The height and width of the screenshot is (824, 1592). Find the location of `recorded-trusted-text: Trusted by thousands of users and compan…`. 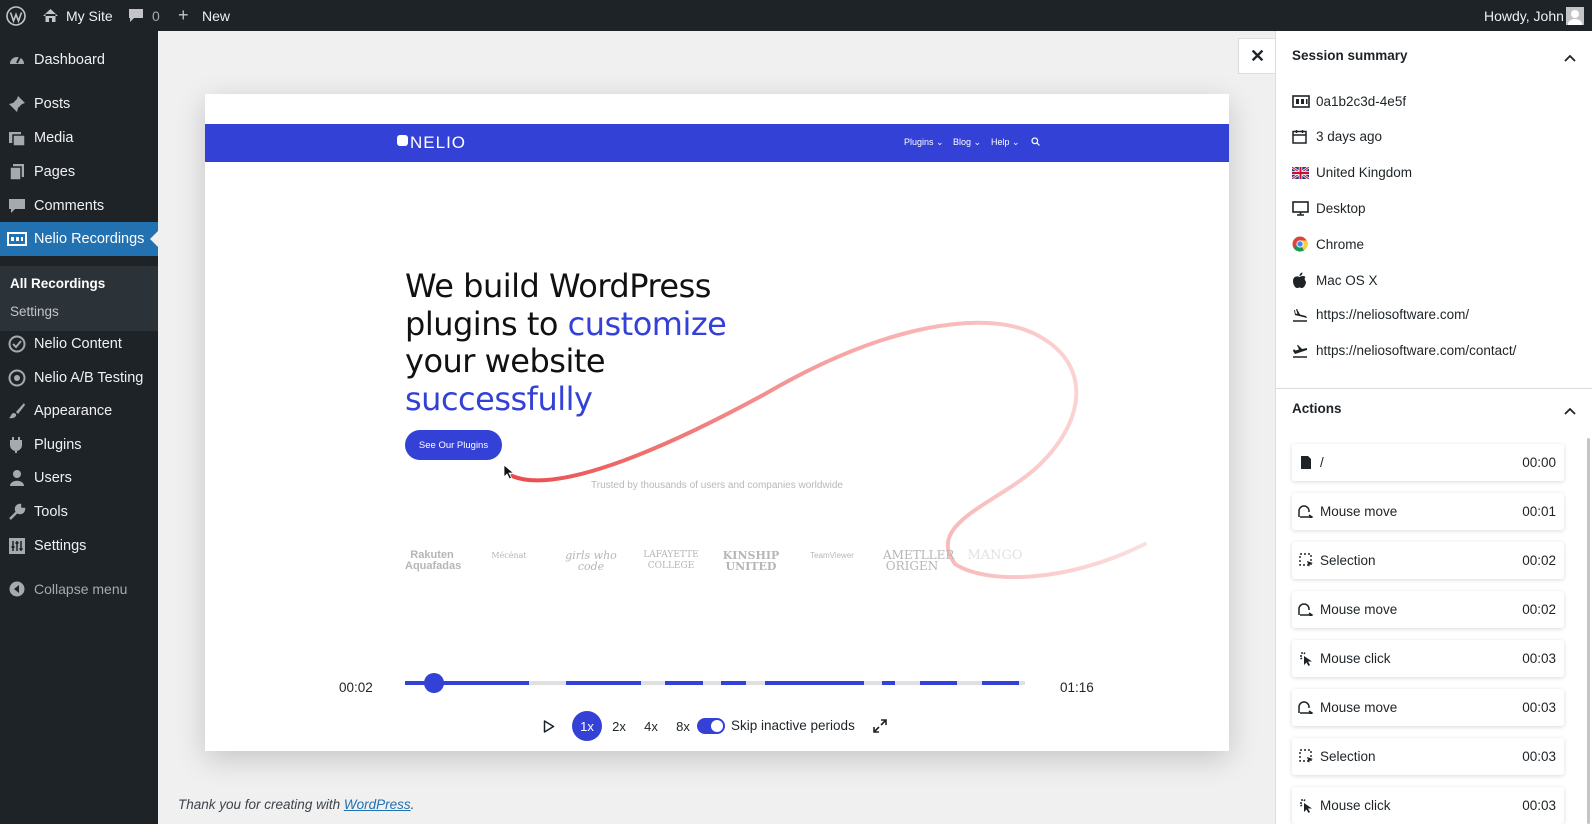

recorded-trusted-text: Trusted by thousands of users and compan… is located at coordinates (717, 485).